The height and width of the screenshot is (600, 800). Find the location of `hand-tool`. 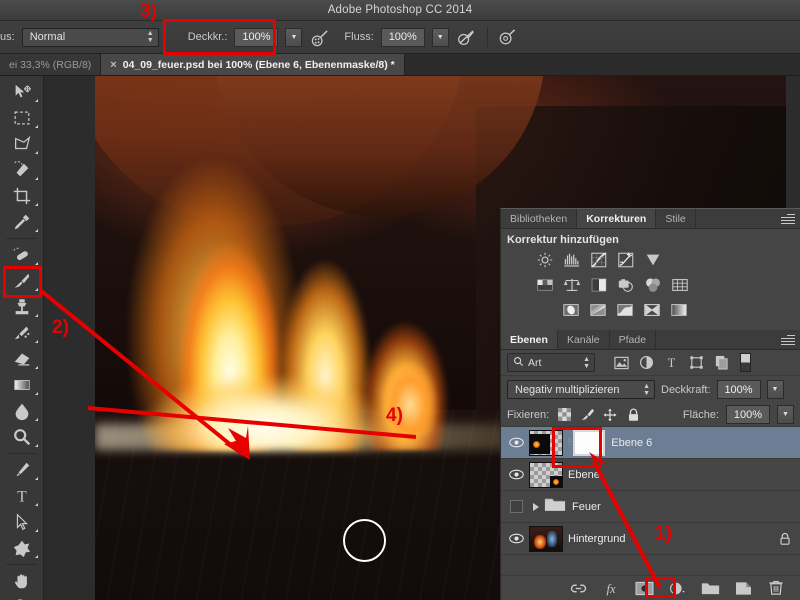

hand-tool is located at coordinates (22, 581).